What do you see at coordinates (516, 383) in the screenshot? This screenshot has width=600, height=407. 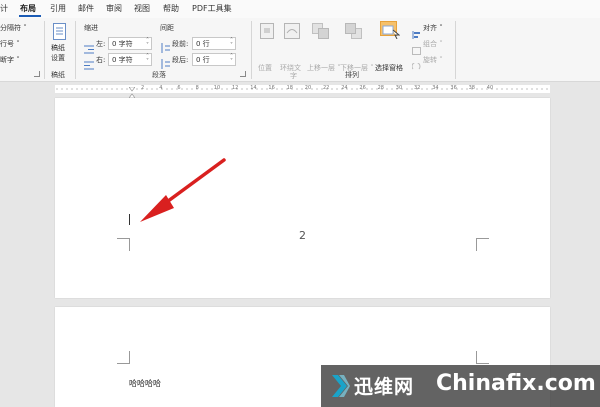 I see `watermark-english-text: Chinafix.com` at bounding box center [516, 383].